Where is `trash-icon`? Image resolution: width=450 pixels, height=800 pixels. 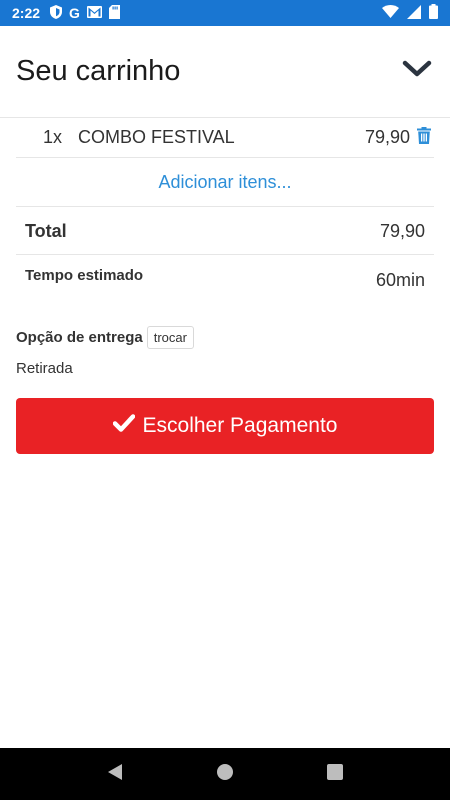
trash-icon is located at coordinates (424, 137).